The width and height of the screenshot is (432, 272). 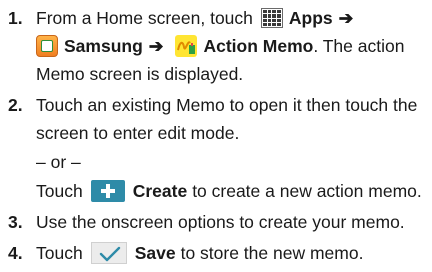 I want to click on step-number: 4., so click(x=15, y=252).